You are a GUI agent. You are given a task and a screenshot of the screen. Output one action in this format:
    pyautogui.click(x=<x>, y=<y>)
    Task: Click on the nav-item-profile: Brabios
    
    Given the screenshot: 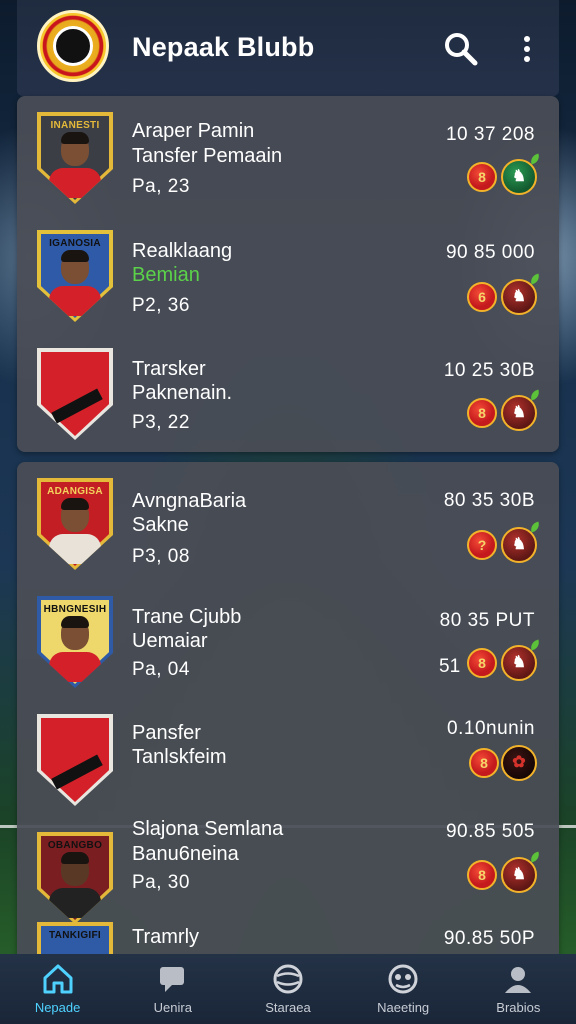 What is the action you would take?
    pyautogui.click(x=518, y=988)
    